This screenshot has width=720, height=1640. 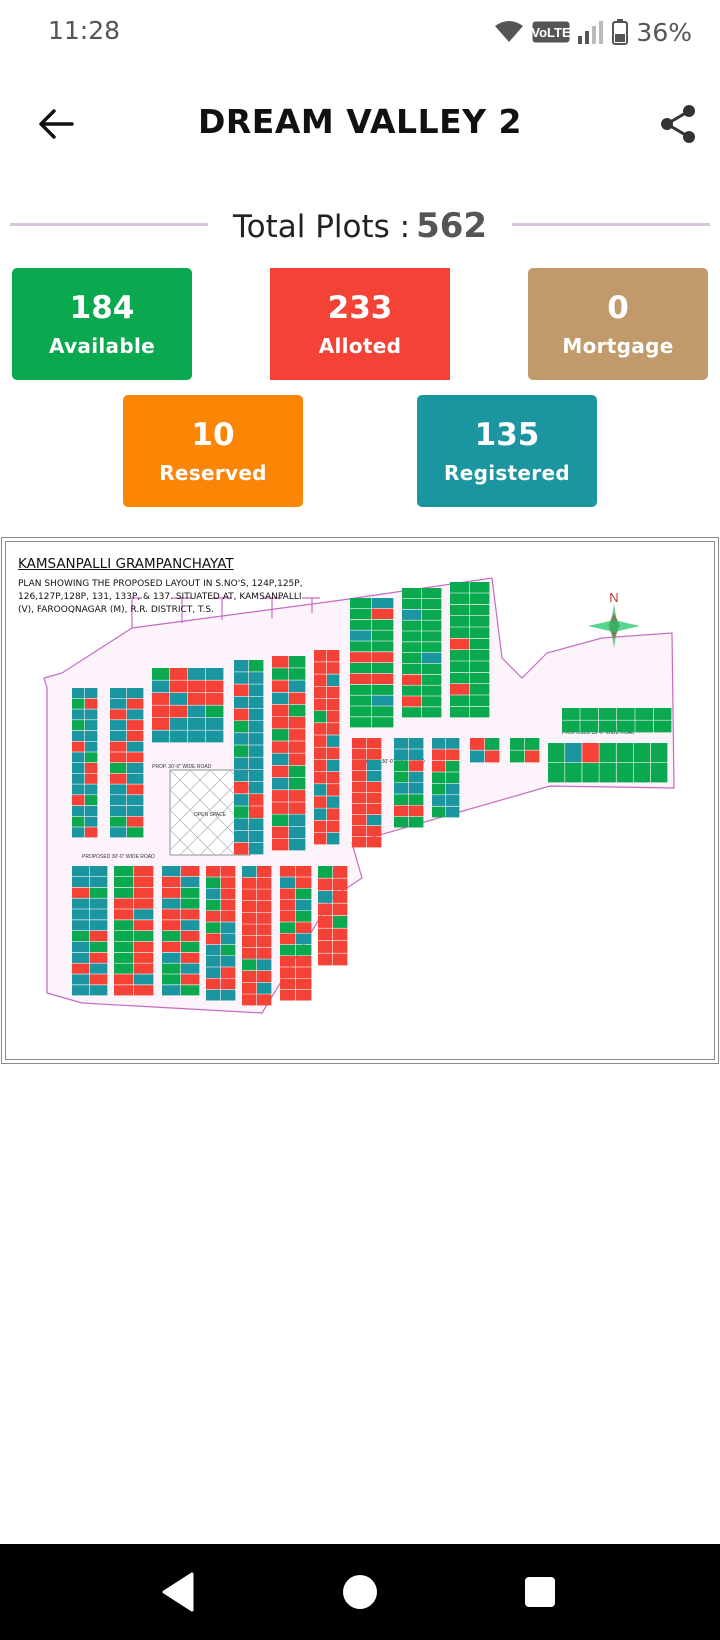 I want to click on north-label: N, so click(x=613, y=597).